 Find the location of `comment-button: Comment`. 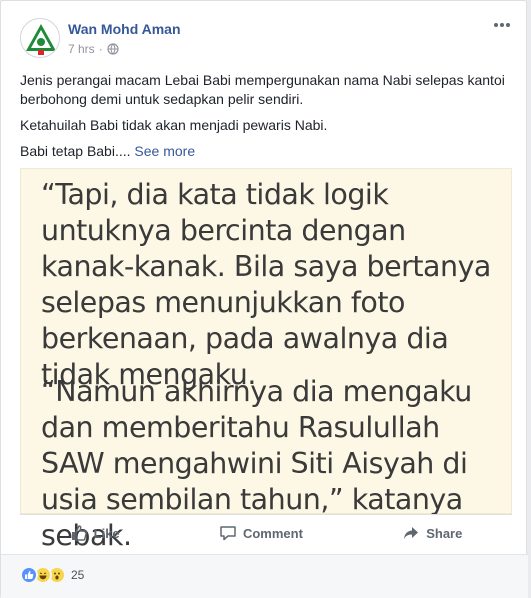

comment-button: Comment is located at coordinates (261, 533).